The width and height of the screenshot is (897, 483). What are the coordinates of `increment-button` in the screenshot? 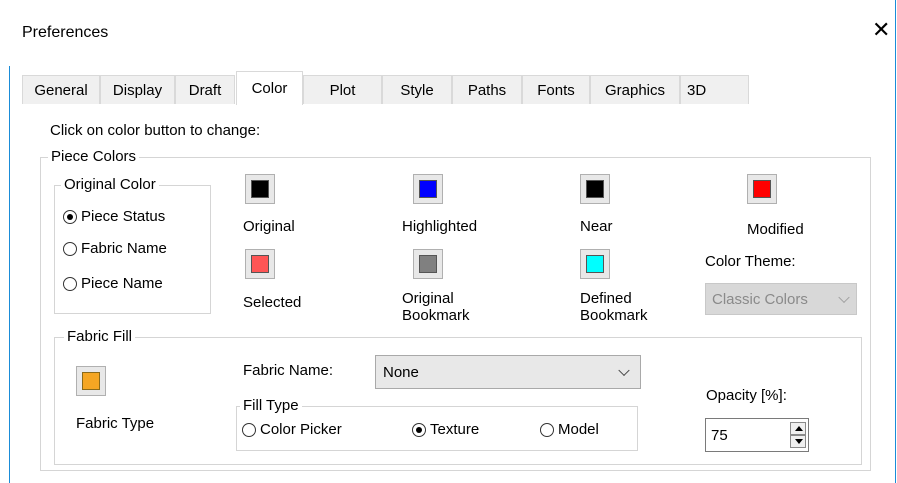 It's located at (798, 428).